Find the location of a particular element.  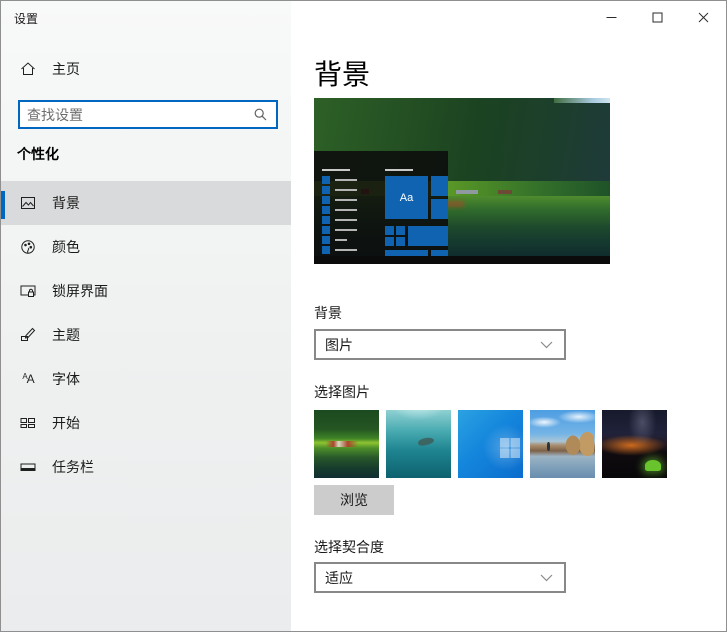

close-button is located at coordinates (703, 17).